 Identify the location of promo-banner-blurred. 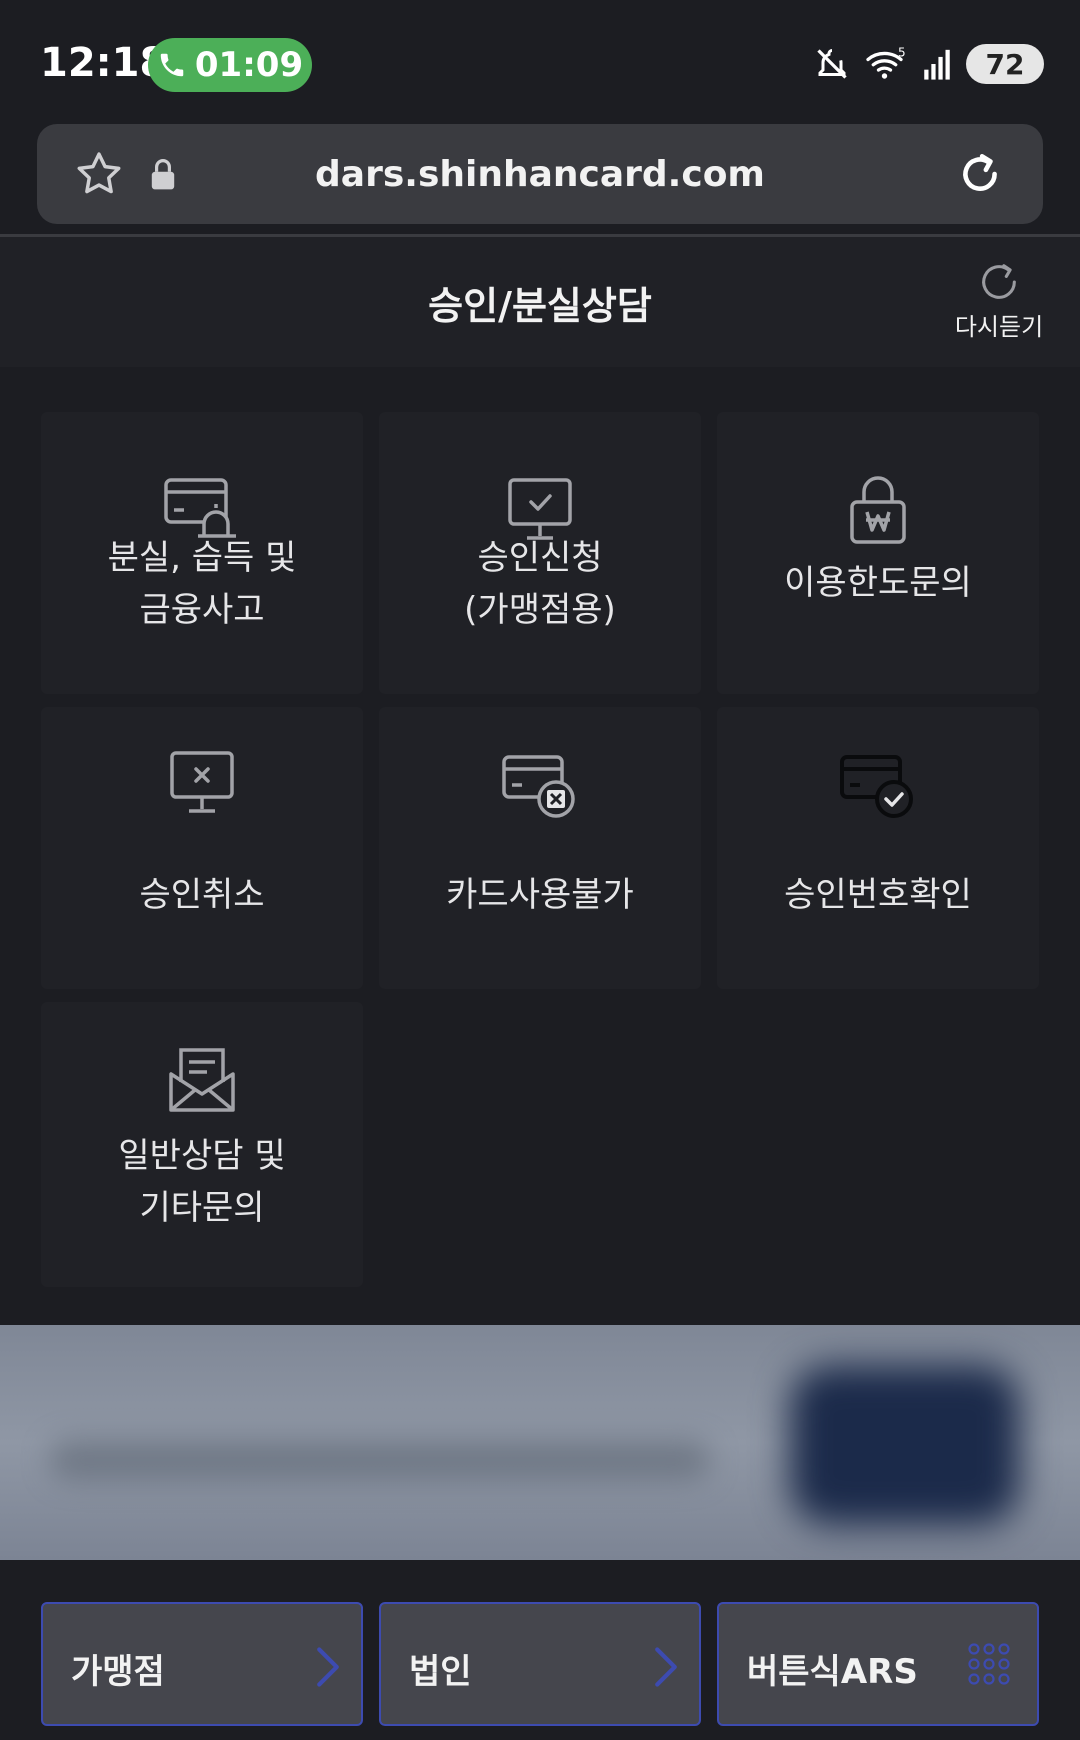
(540, 1442).